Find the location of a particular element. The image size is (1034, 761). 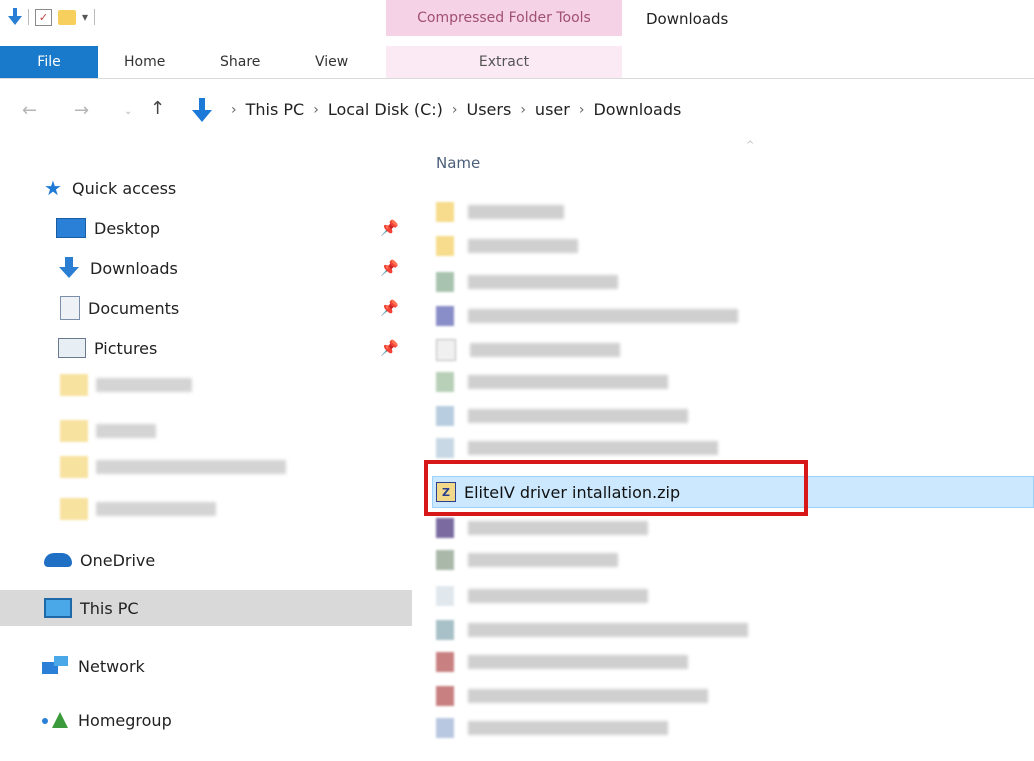

quick-access-toolbar: ✓ ▾ is located at coordinates (52, 17).